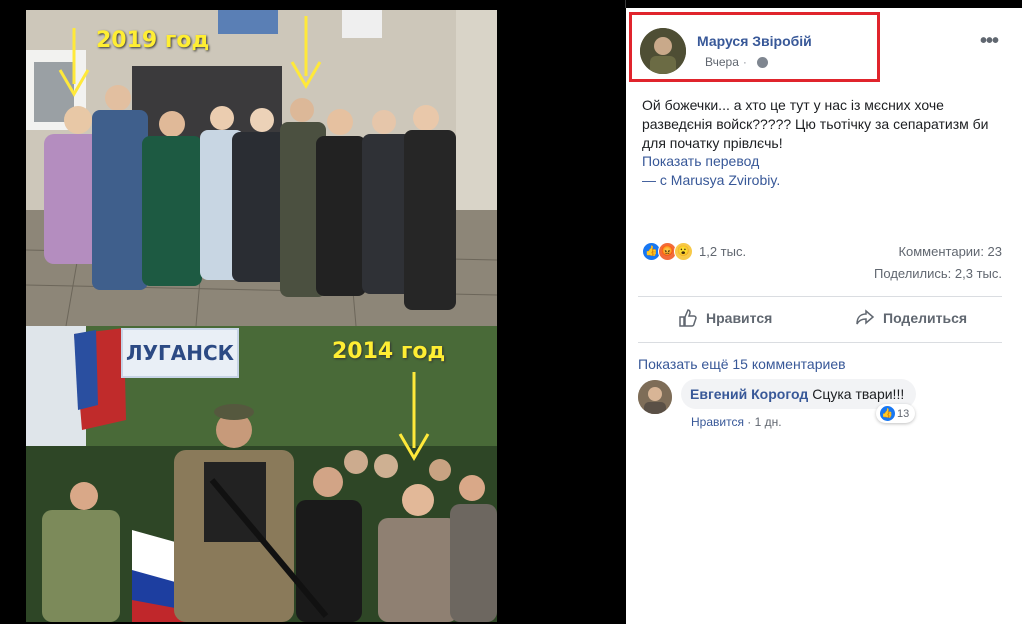 Image resolution: width=1022 pixels, height=624 pixels. What do you see at coordinates (925, 318) in the screenshot?
I see `share-button-label: Поделиться` at bounding box center [925, 318].